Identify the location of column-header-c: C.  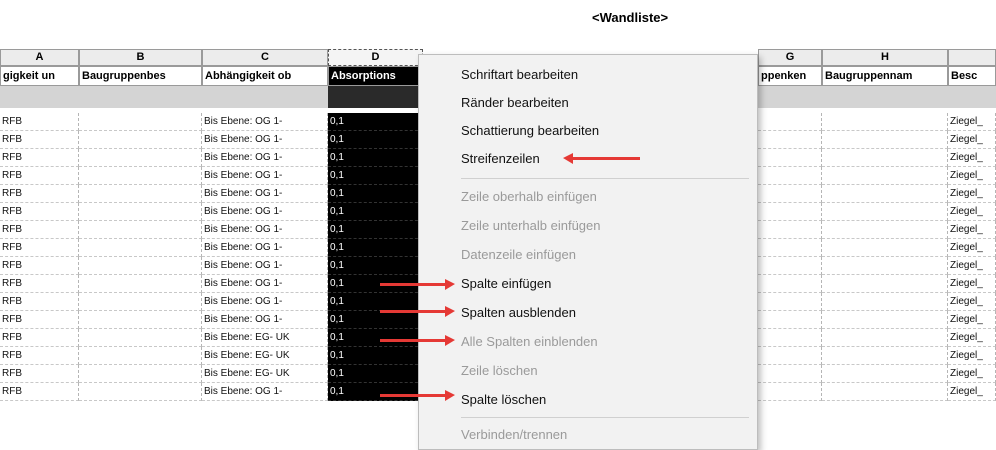
(265, 57).